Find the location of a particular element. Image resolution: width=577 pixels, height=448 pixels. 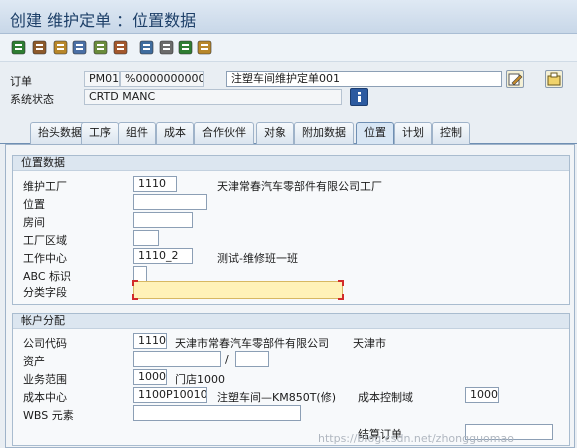

tab-5: 对象 is located at coordinates (275, 133).